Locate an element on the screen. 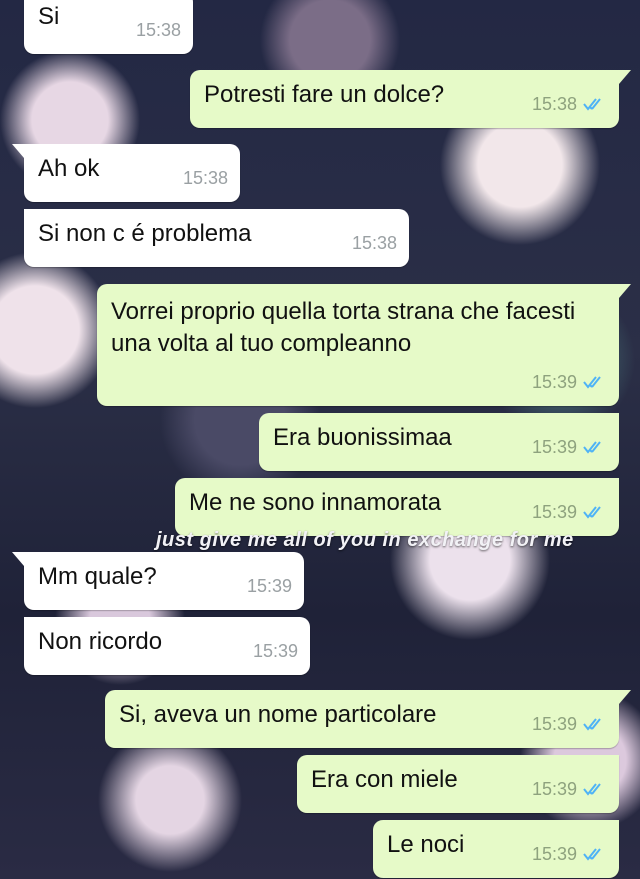 The height and width of the screenshot is (879, 640). message-text: Le noci is located at coordinates (426, 844).